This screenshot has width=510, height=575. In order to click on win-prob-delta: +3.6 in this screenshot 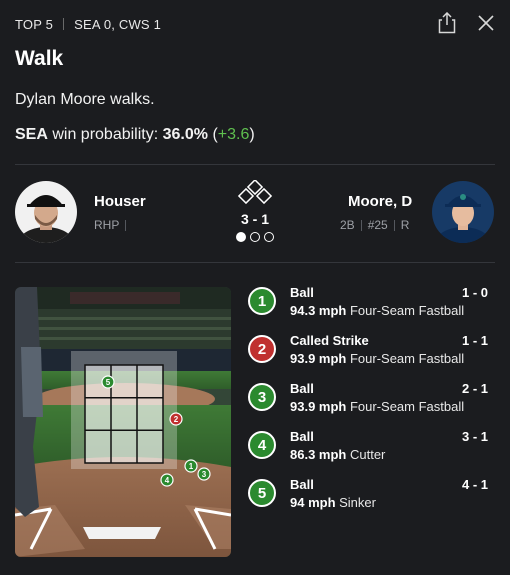, I will do `click(233, 134)`.